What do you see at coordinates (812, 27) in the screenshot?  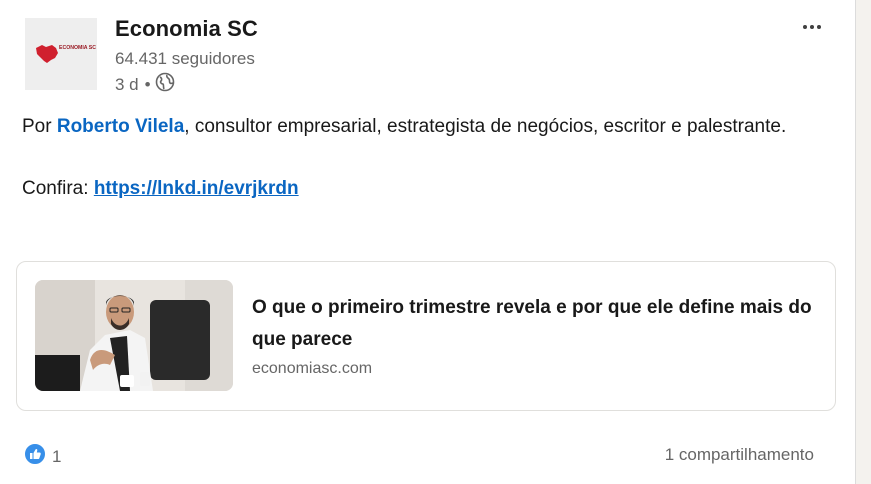 I see `more-options-icon` at bounding box center [812, 27].